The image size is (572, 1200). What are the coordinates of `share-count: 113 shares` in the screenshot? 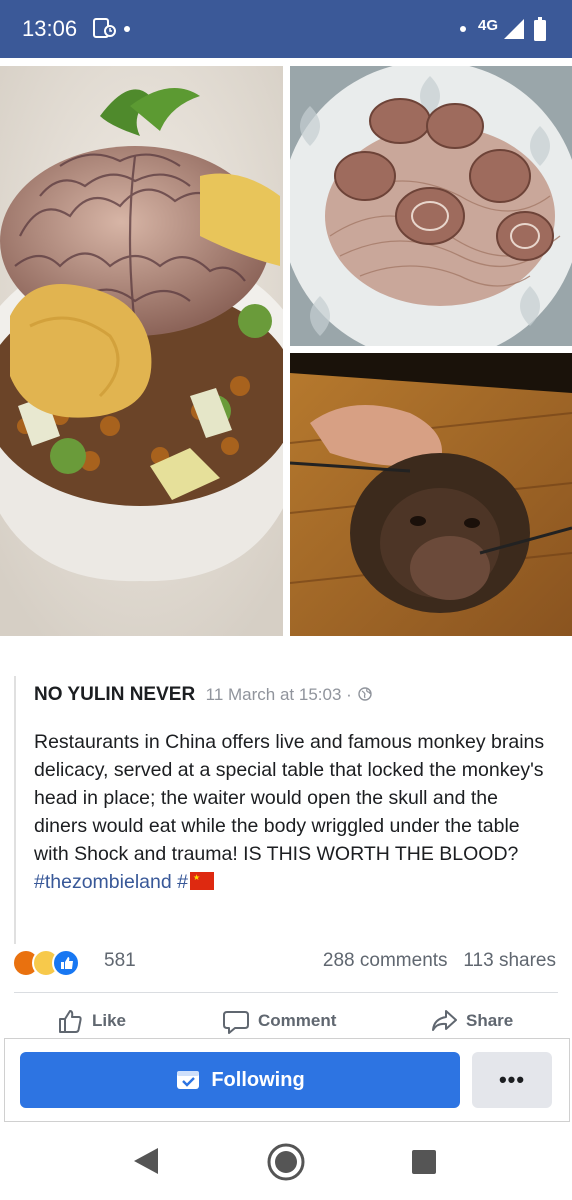 It's located at (509, 960).